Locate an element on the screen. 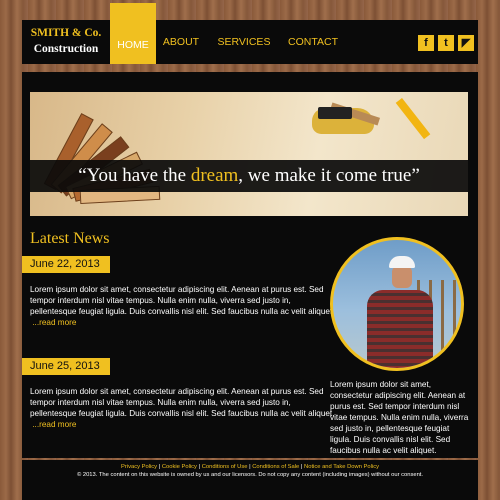  nav-contact: CONTACT is located at coordinates (313, 42).